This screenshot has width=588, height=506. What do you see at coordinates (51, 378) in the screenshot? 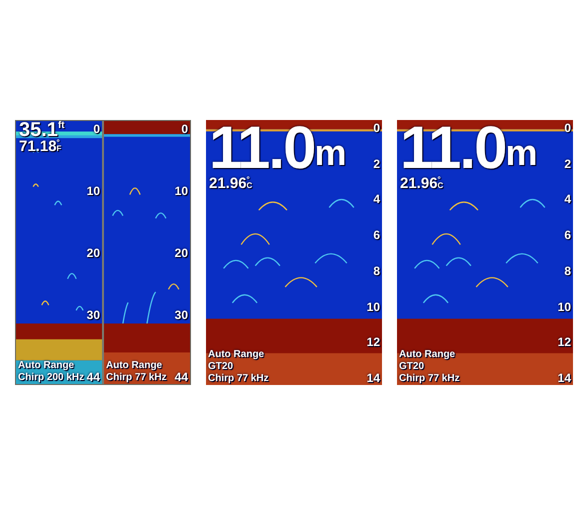
I see `sonar-info-label: Chirp 200 kHz` at bounding box center [51, 378].